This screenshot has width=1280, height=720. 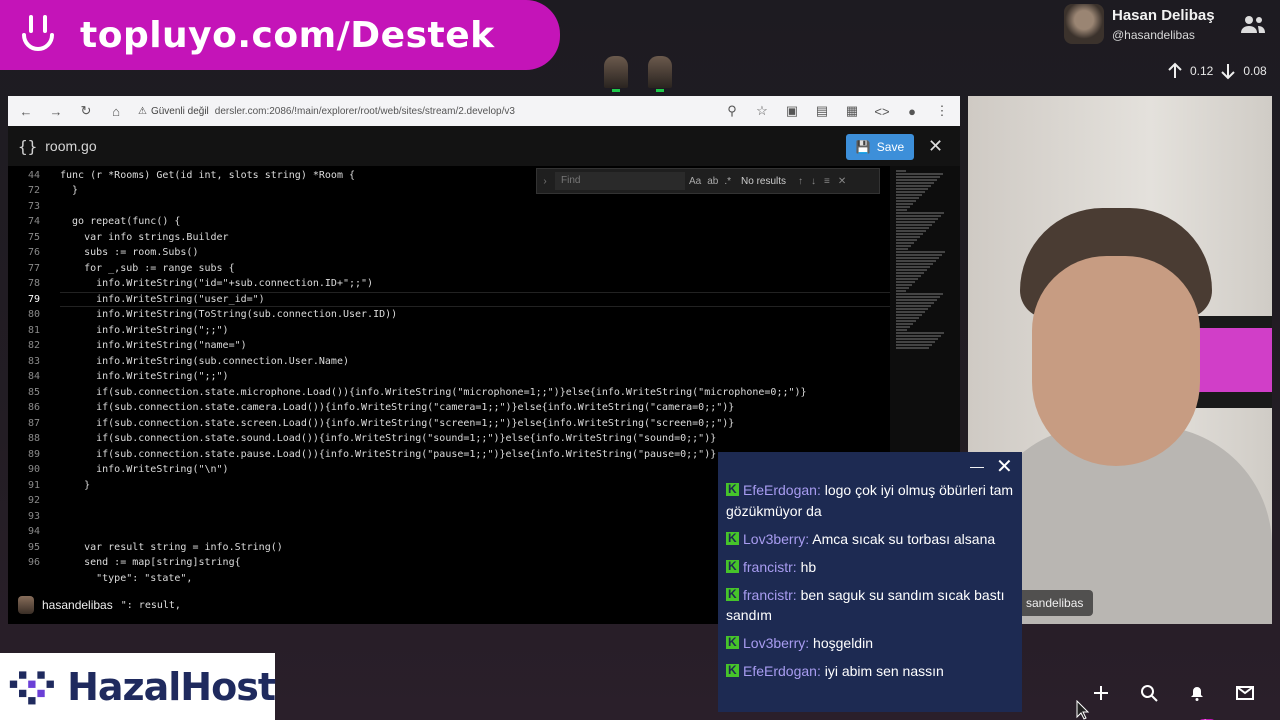 What do you see at coordinates (449, 269) in the screenshot?
I see `code-line: 77 for _,sub := range subs {` at bounding box center [449, 269].